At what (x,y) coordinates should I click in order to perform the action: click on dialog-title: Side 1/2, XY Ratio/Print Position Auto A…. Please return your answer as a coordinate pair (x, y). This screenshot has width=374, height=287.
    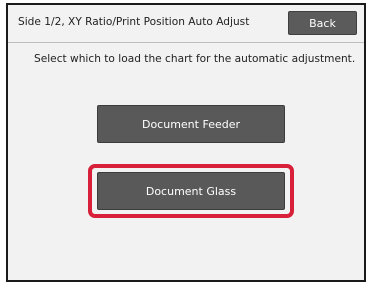
    Looking at the image, I should click on (134, 22).